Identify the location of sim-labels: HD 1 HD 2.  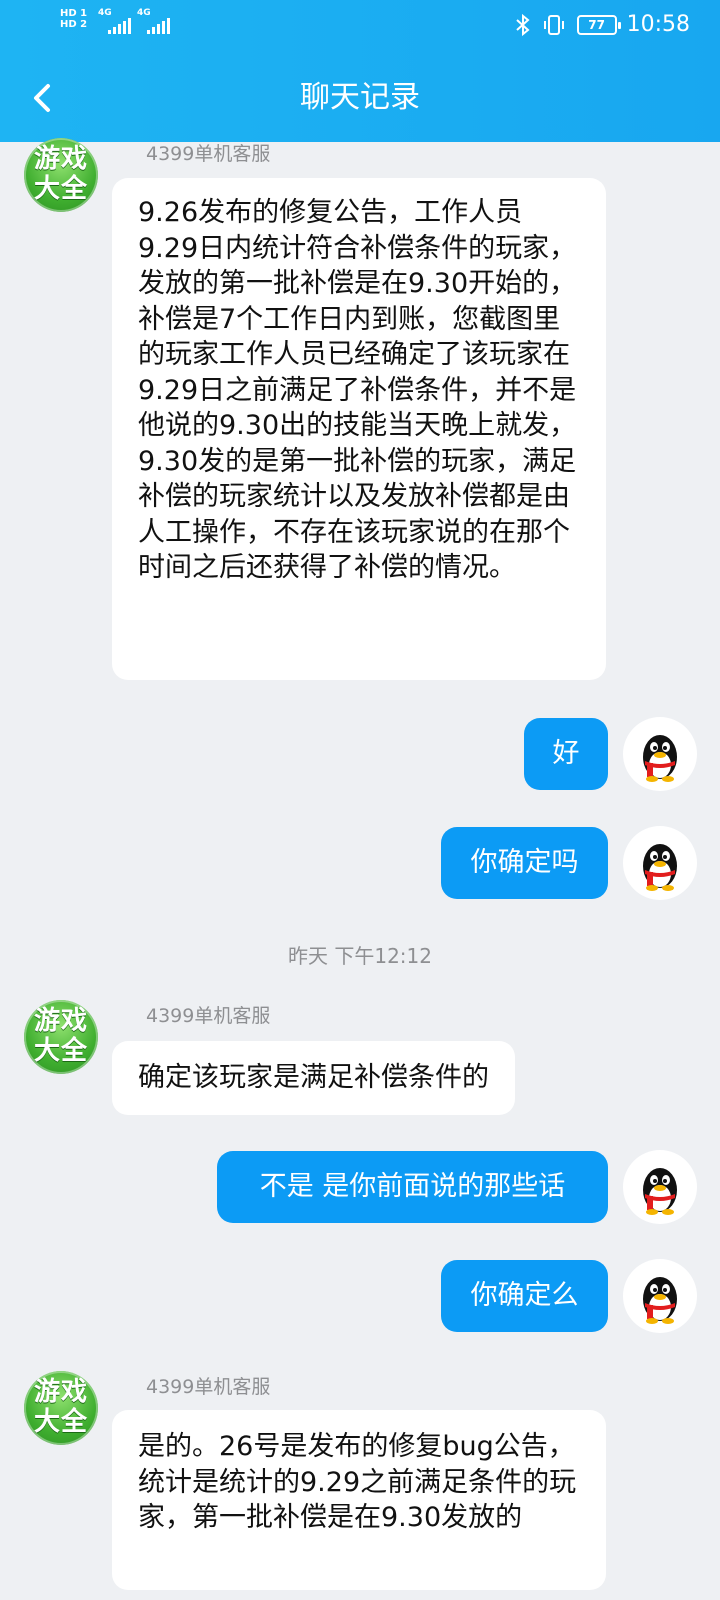
(73, 19).